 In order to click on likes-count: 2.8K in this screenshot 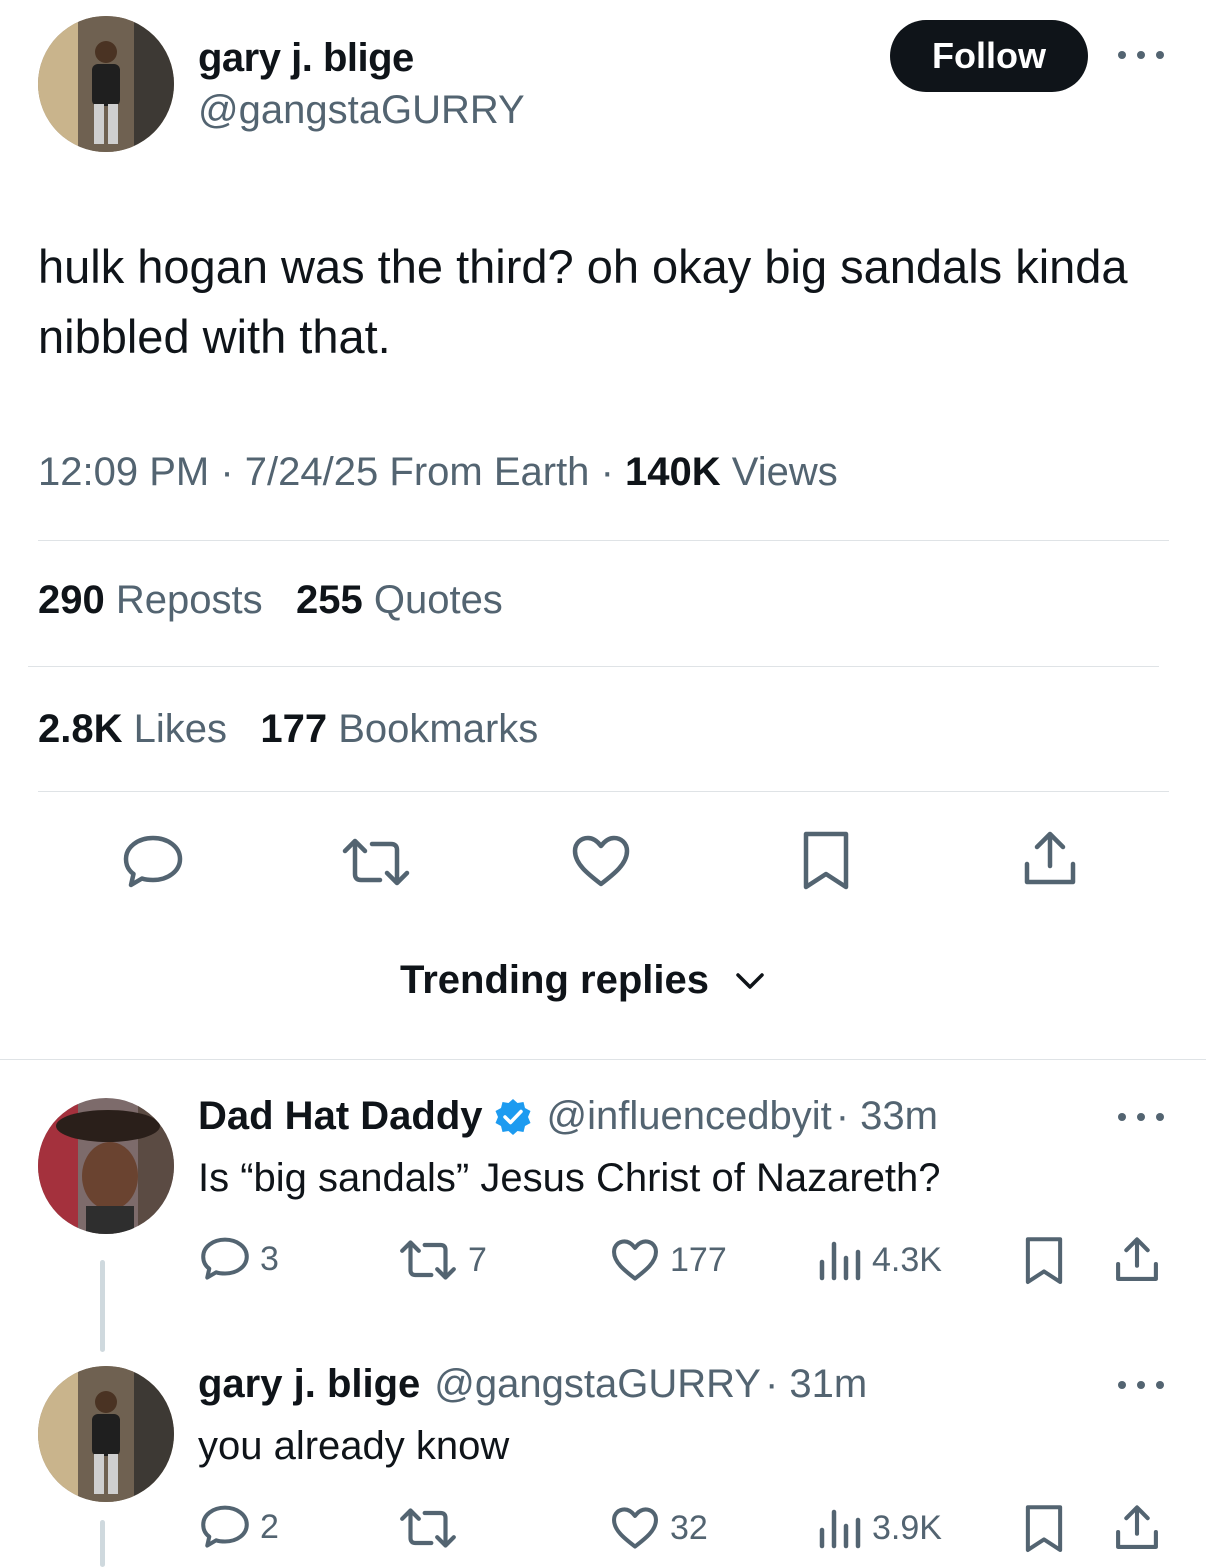, I will do `click(80, 729)`.